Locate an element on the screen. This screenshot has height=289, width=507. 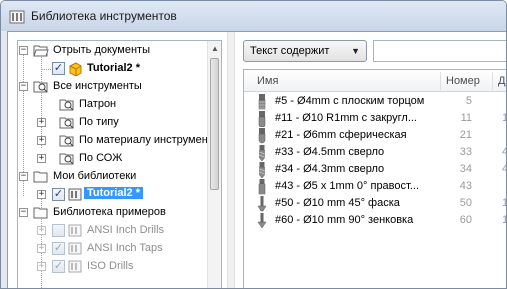
folder-open-icon is located at coordinates (41, 51).